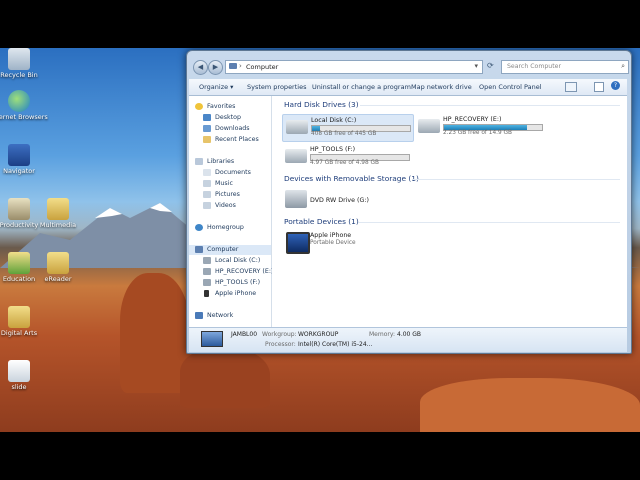 The width and height of the screenshot is (640, 480). Describe the element at coordinates (19, 101) in the screenshot. I see `globe-icon` at that location.